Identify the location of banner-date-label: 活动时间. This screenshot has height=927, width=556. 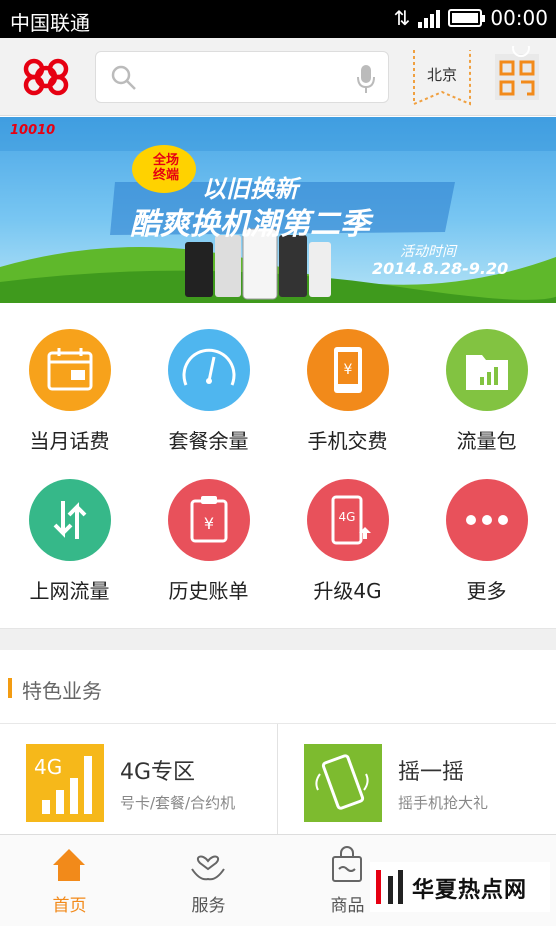
(428, 252).